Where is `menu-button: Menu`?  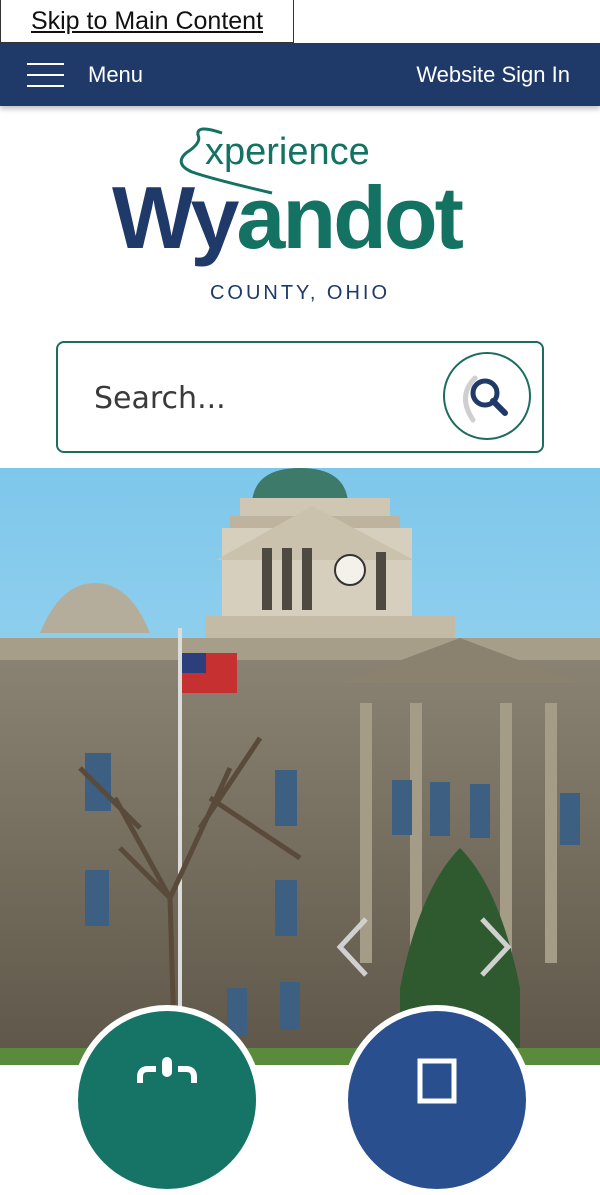 menu-button: Menu is located at coordinates (71, 74).